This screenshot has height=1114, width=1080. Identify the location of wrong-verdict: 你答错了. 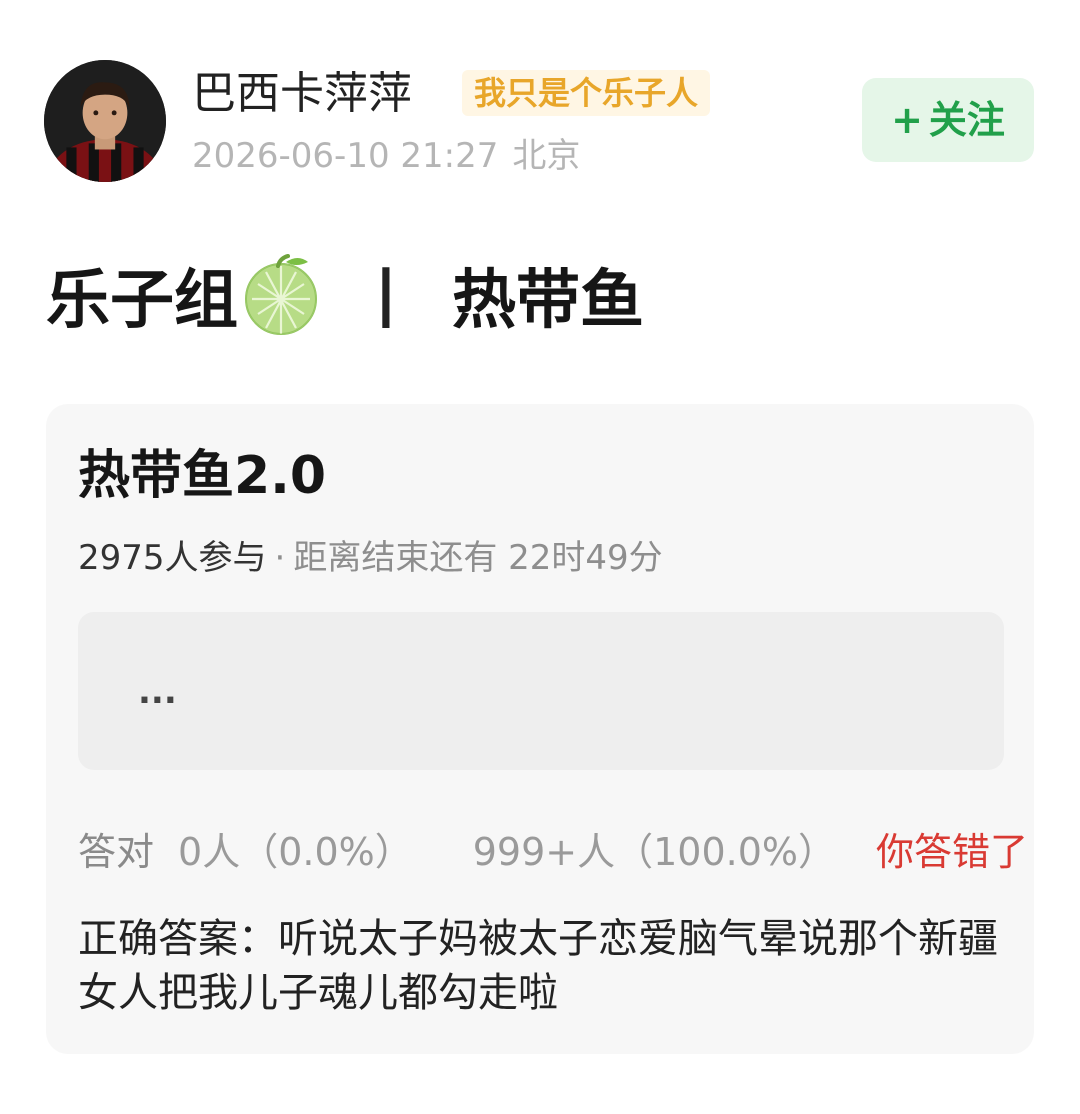
(952, 852).